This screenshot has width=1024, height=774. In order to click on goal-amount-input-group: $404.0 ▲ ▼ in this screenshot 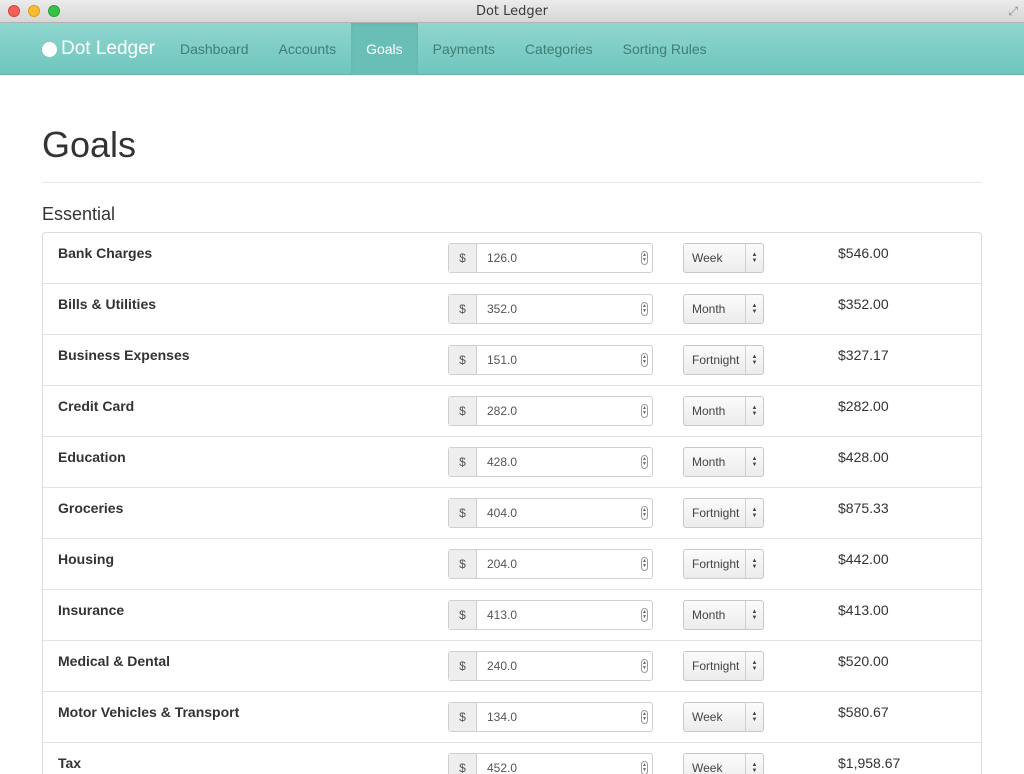, I will do `click(550, 513)`.